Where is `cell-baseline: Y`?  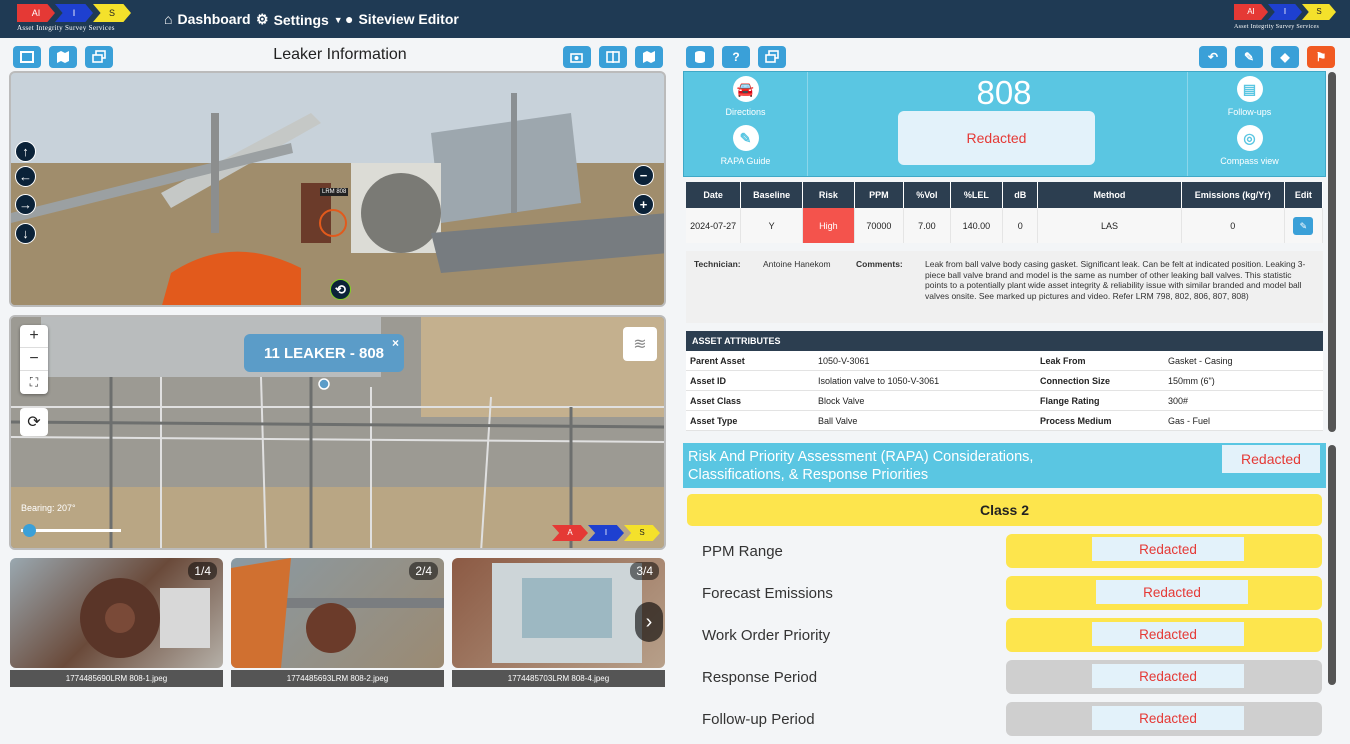 cell-baseline: Y is located at coordinates (772, 225).